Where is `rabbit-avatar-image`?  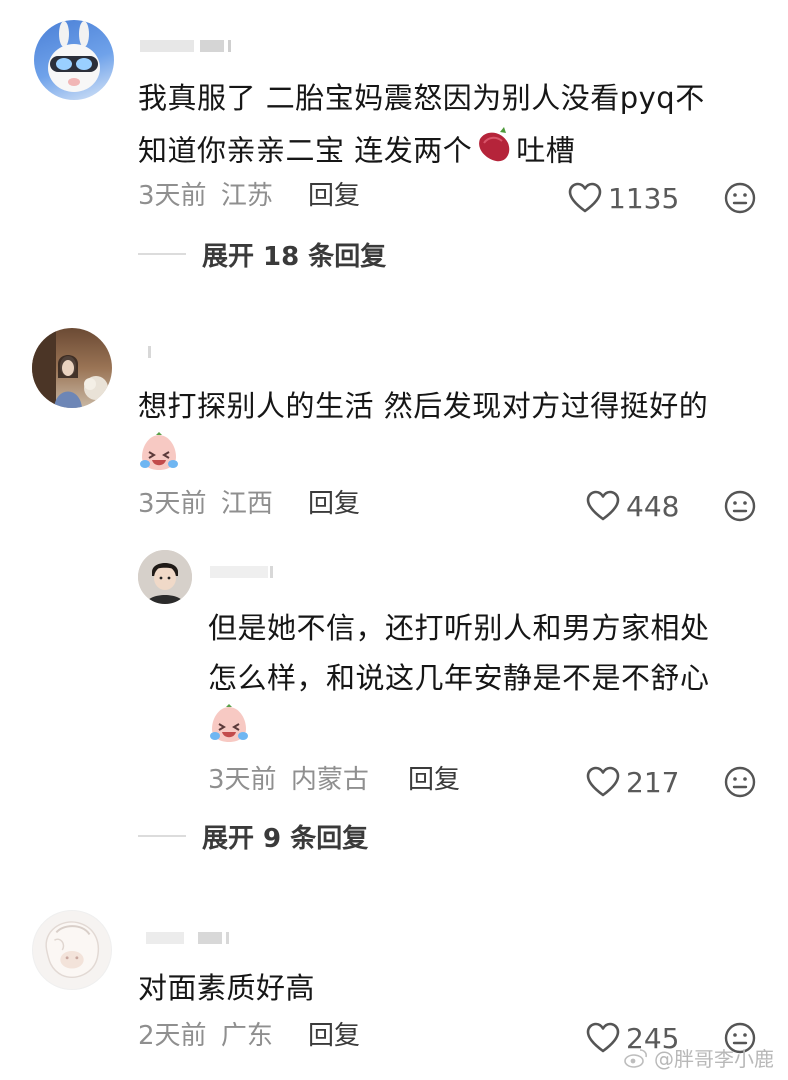 rabbit-avatar-image is located at coordinates (74, 56).